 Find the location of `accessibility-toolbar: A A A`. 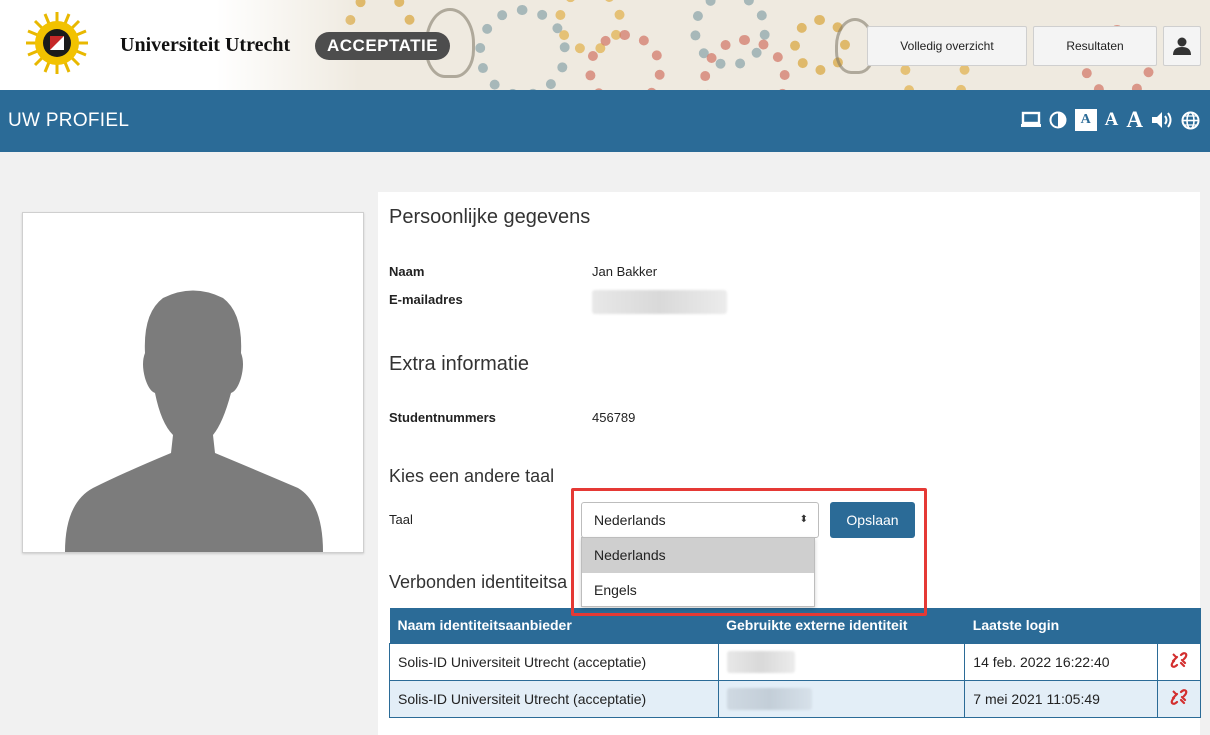

accessibility-toolbar: A A A is located at coordinates (1110, 120).